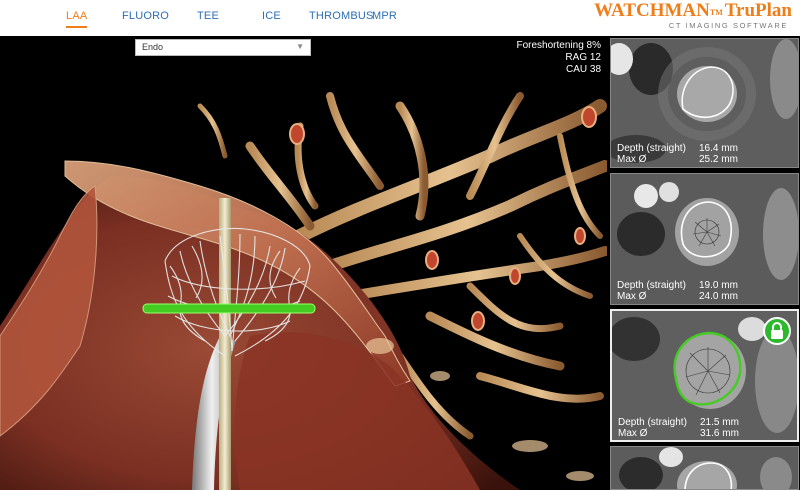 This screenshot has width=800, height=490. I want to click on depth-value: 19.0 mm, so click(718, 285).